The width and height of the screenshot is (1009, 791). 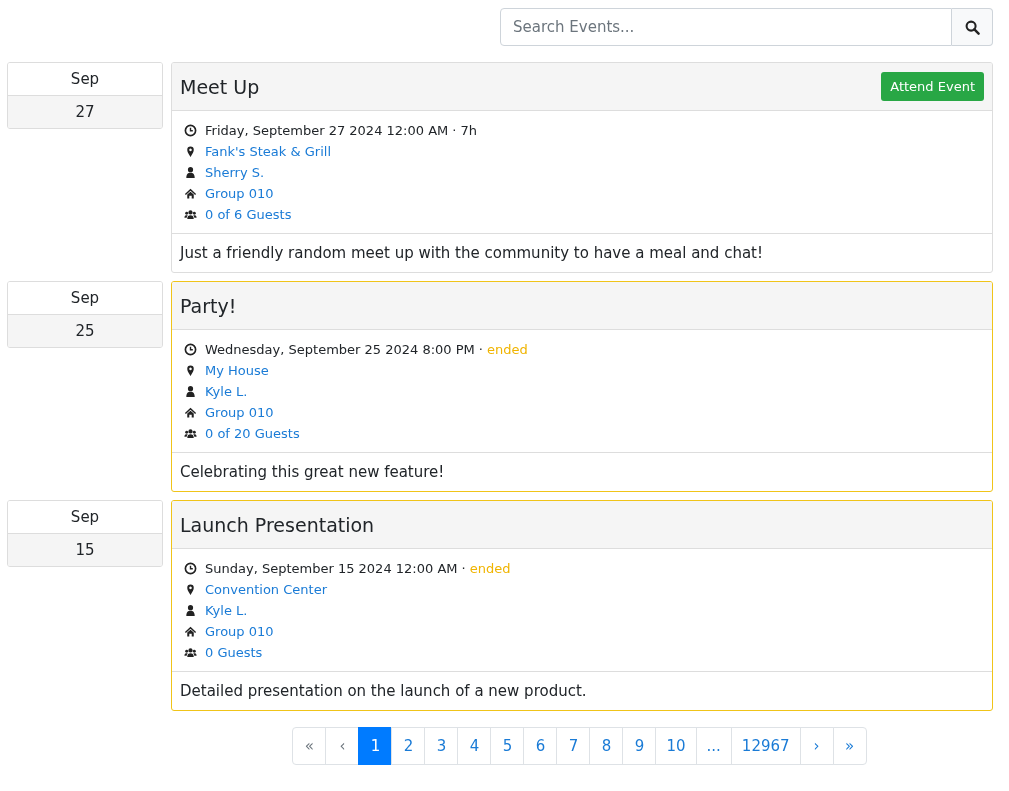 I want to click on event-datetime: Wednesday, September 25 2024 8:00 PM, so click(x=340, y=349).